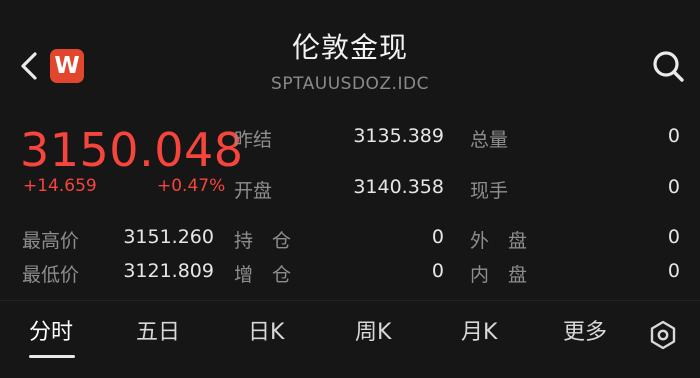 The height and width of the screenshot is (378, 700). I want to click on open-interest-value: 0, so click(437, 237).